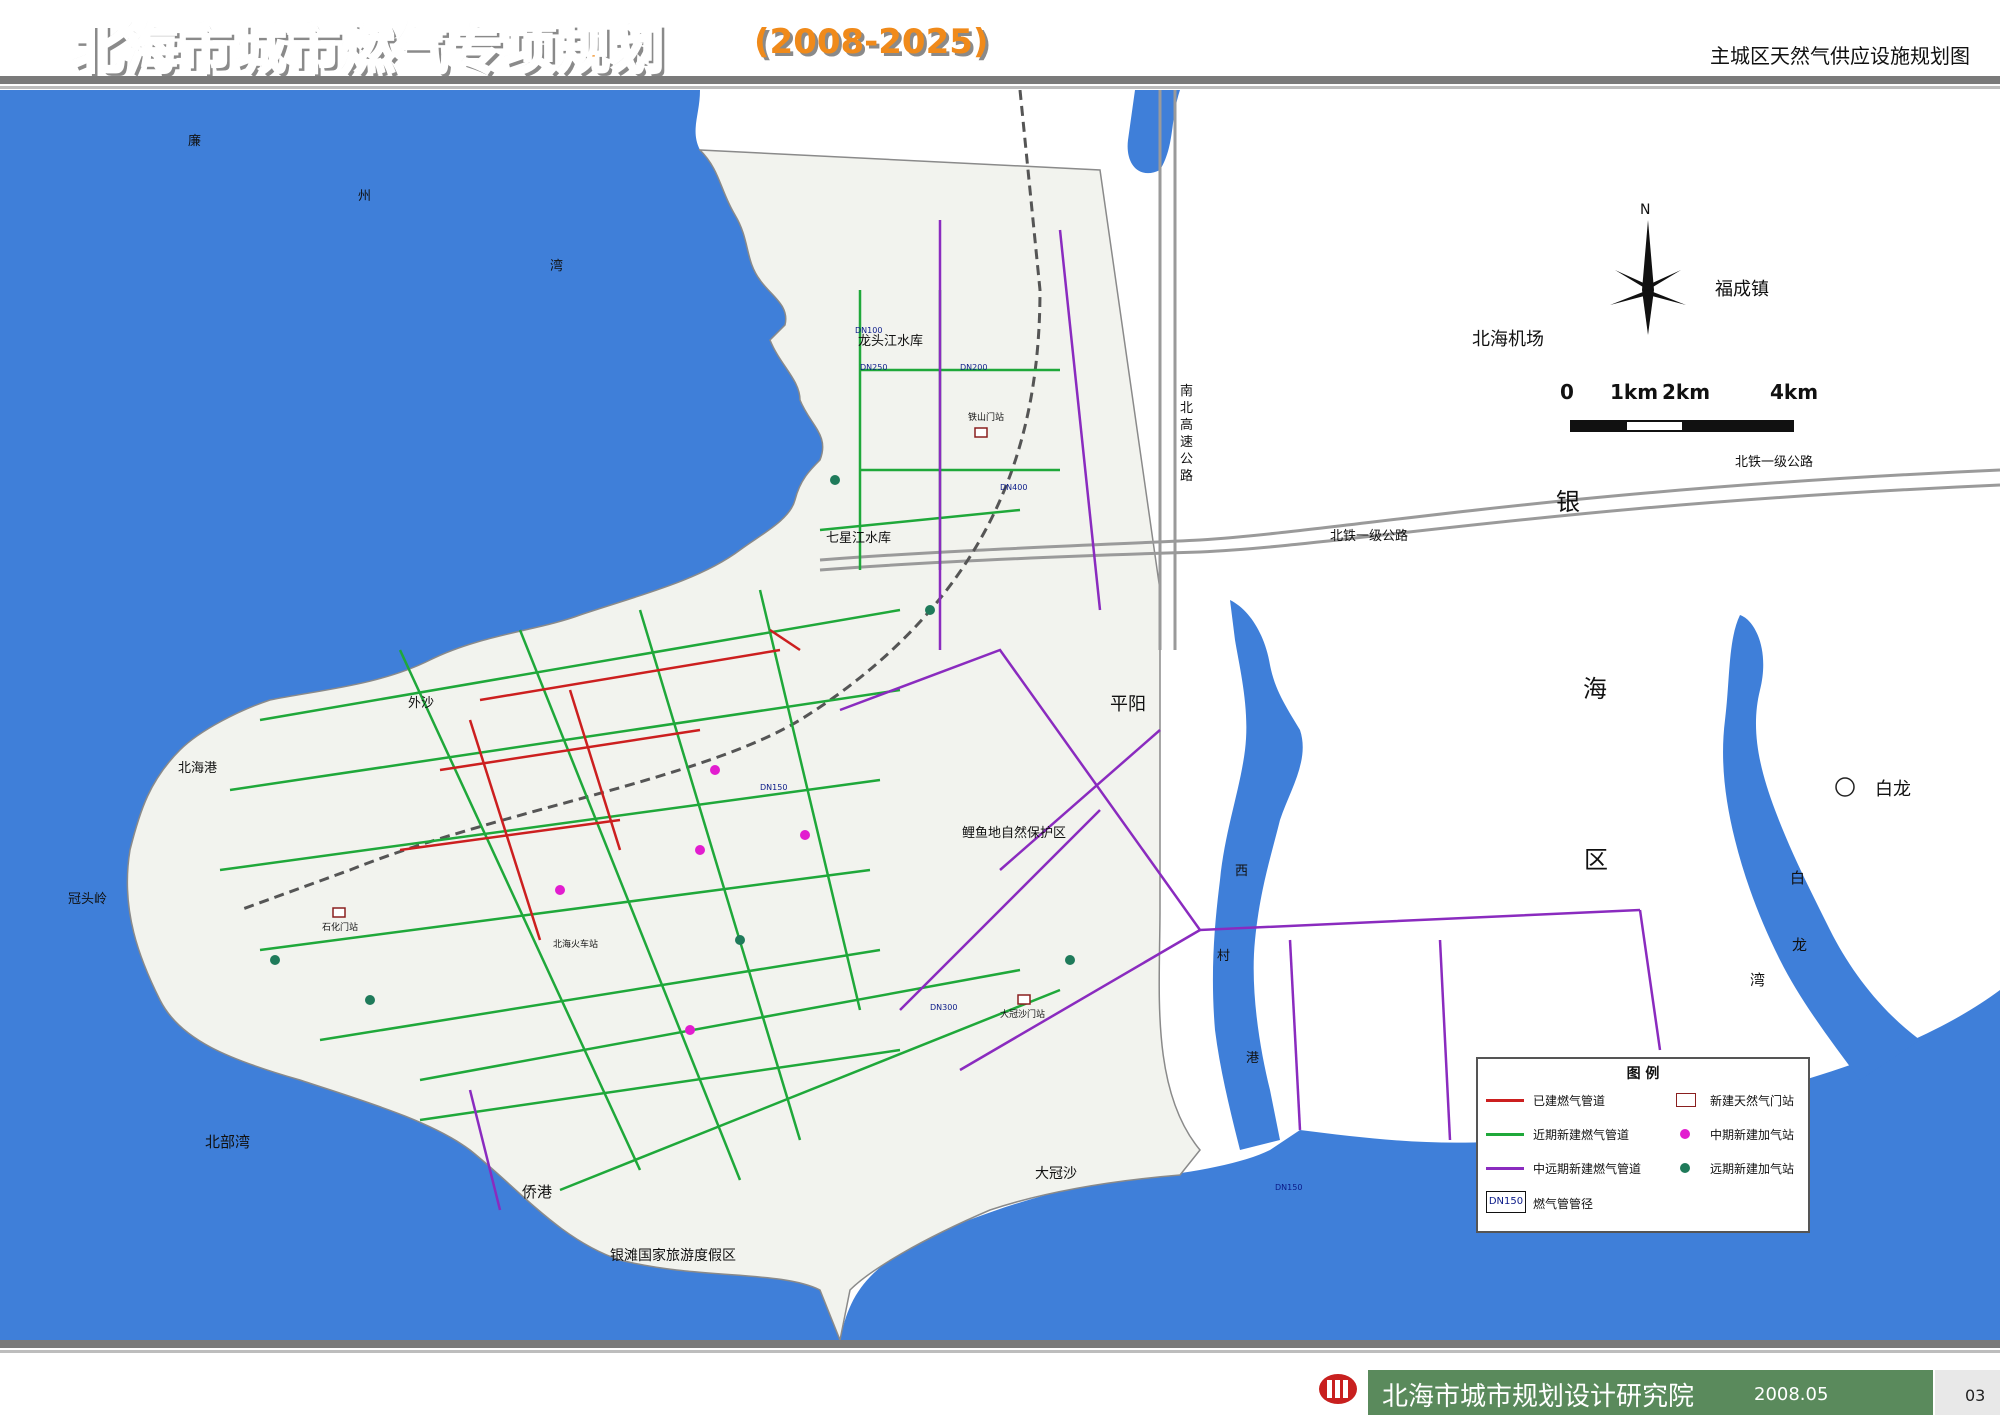 This screenshot has height=1415, width=2000. What do you see at coordinates (1186, 408) in the screenshot?
I see `place-highway-2: 北` at bounding box center [1186, 408].